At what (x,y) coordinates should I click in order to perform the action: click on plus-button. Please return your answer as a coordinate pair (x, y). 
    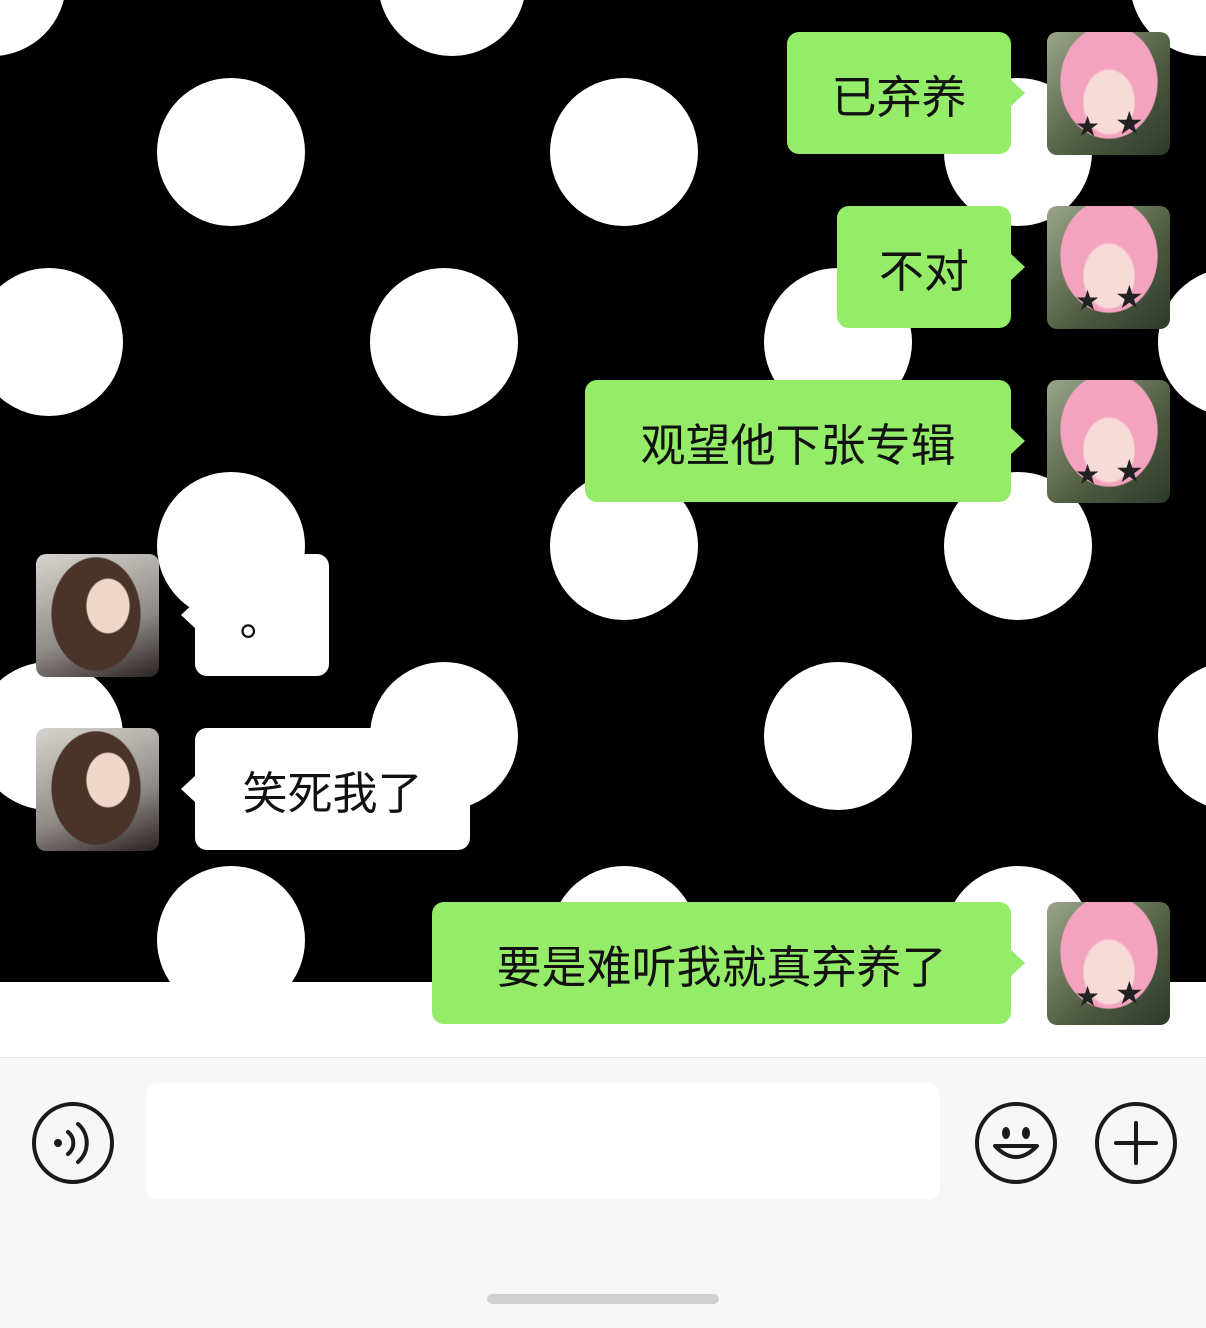
    Looking at the image, I should click on (1136, 1143).